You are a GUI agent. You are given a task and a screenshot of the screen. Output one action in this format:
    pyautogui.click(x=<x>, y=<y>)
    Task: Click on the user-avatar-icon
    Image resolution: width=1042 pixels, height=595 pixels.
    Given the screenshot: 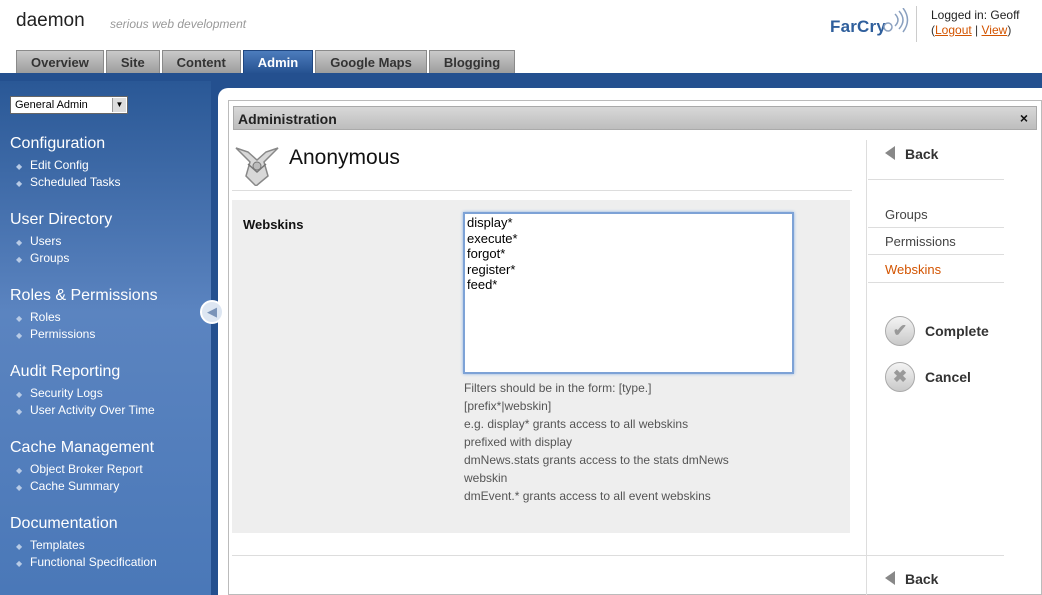 What is the action you would take?
    pyautogui.click(x=257, y=166)
    